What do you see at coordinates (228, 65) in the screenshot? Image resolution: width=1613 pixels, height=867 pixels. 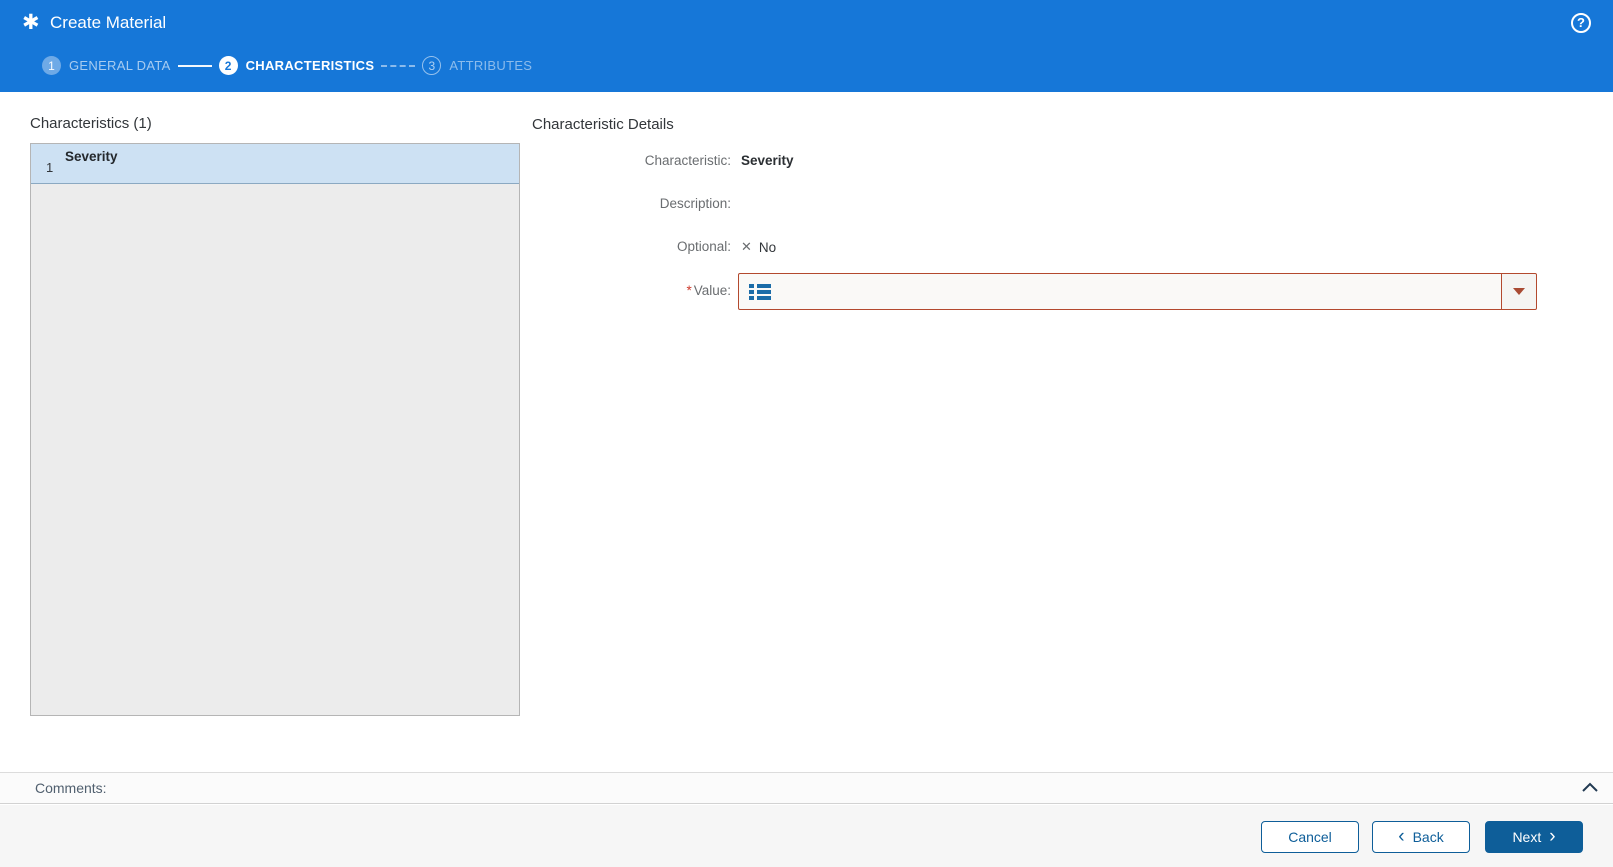 I see `step-2-circle: 2` at bounding box center [228, 65].